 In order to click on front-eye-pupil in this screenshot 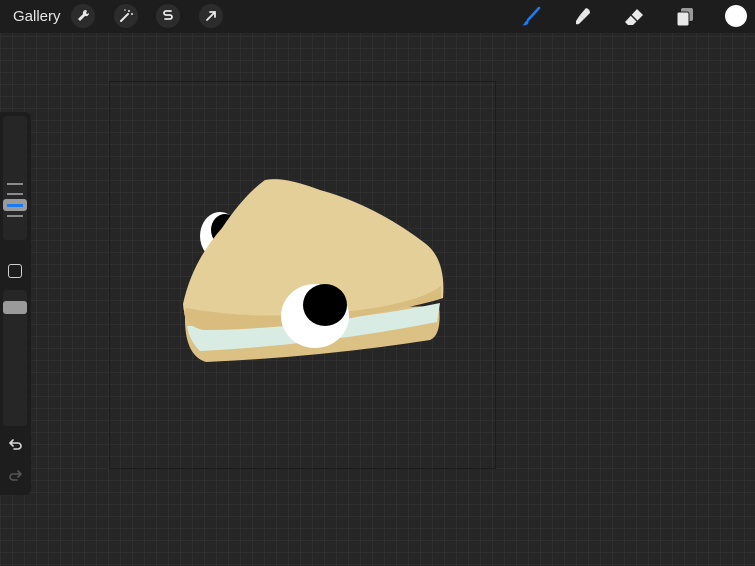, I will do `click(325, 305)`.